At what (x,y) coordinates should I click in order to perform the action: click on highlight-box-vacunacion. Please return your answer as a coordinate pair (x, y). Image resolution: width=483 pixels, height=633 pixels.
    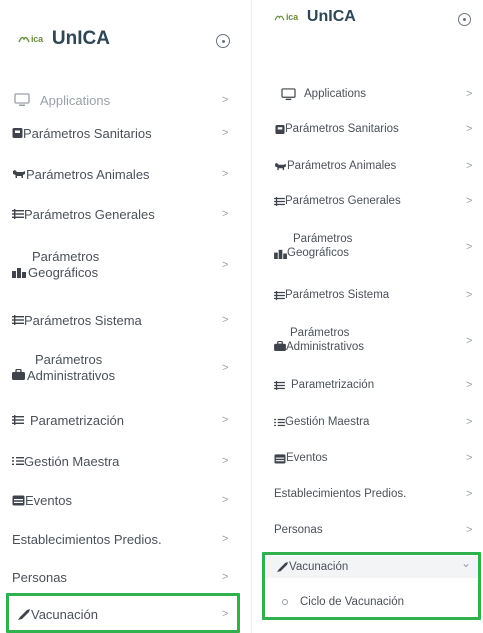
    Looking at the image, I should click on (123, 613).